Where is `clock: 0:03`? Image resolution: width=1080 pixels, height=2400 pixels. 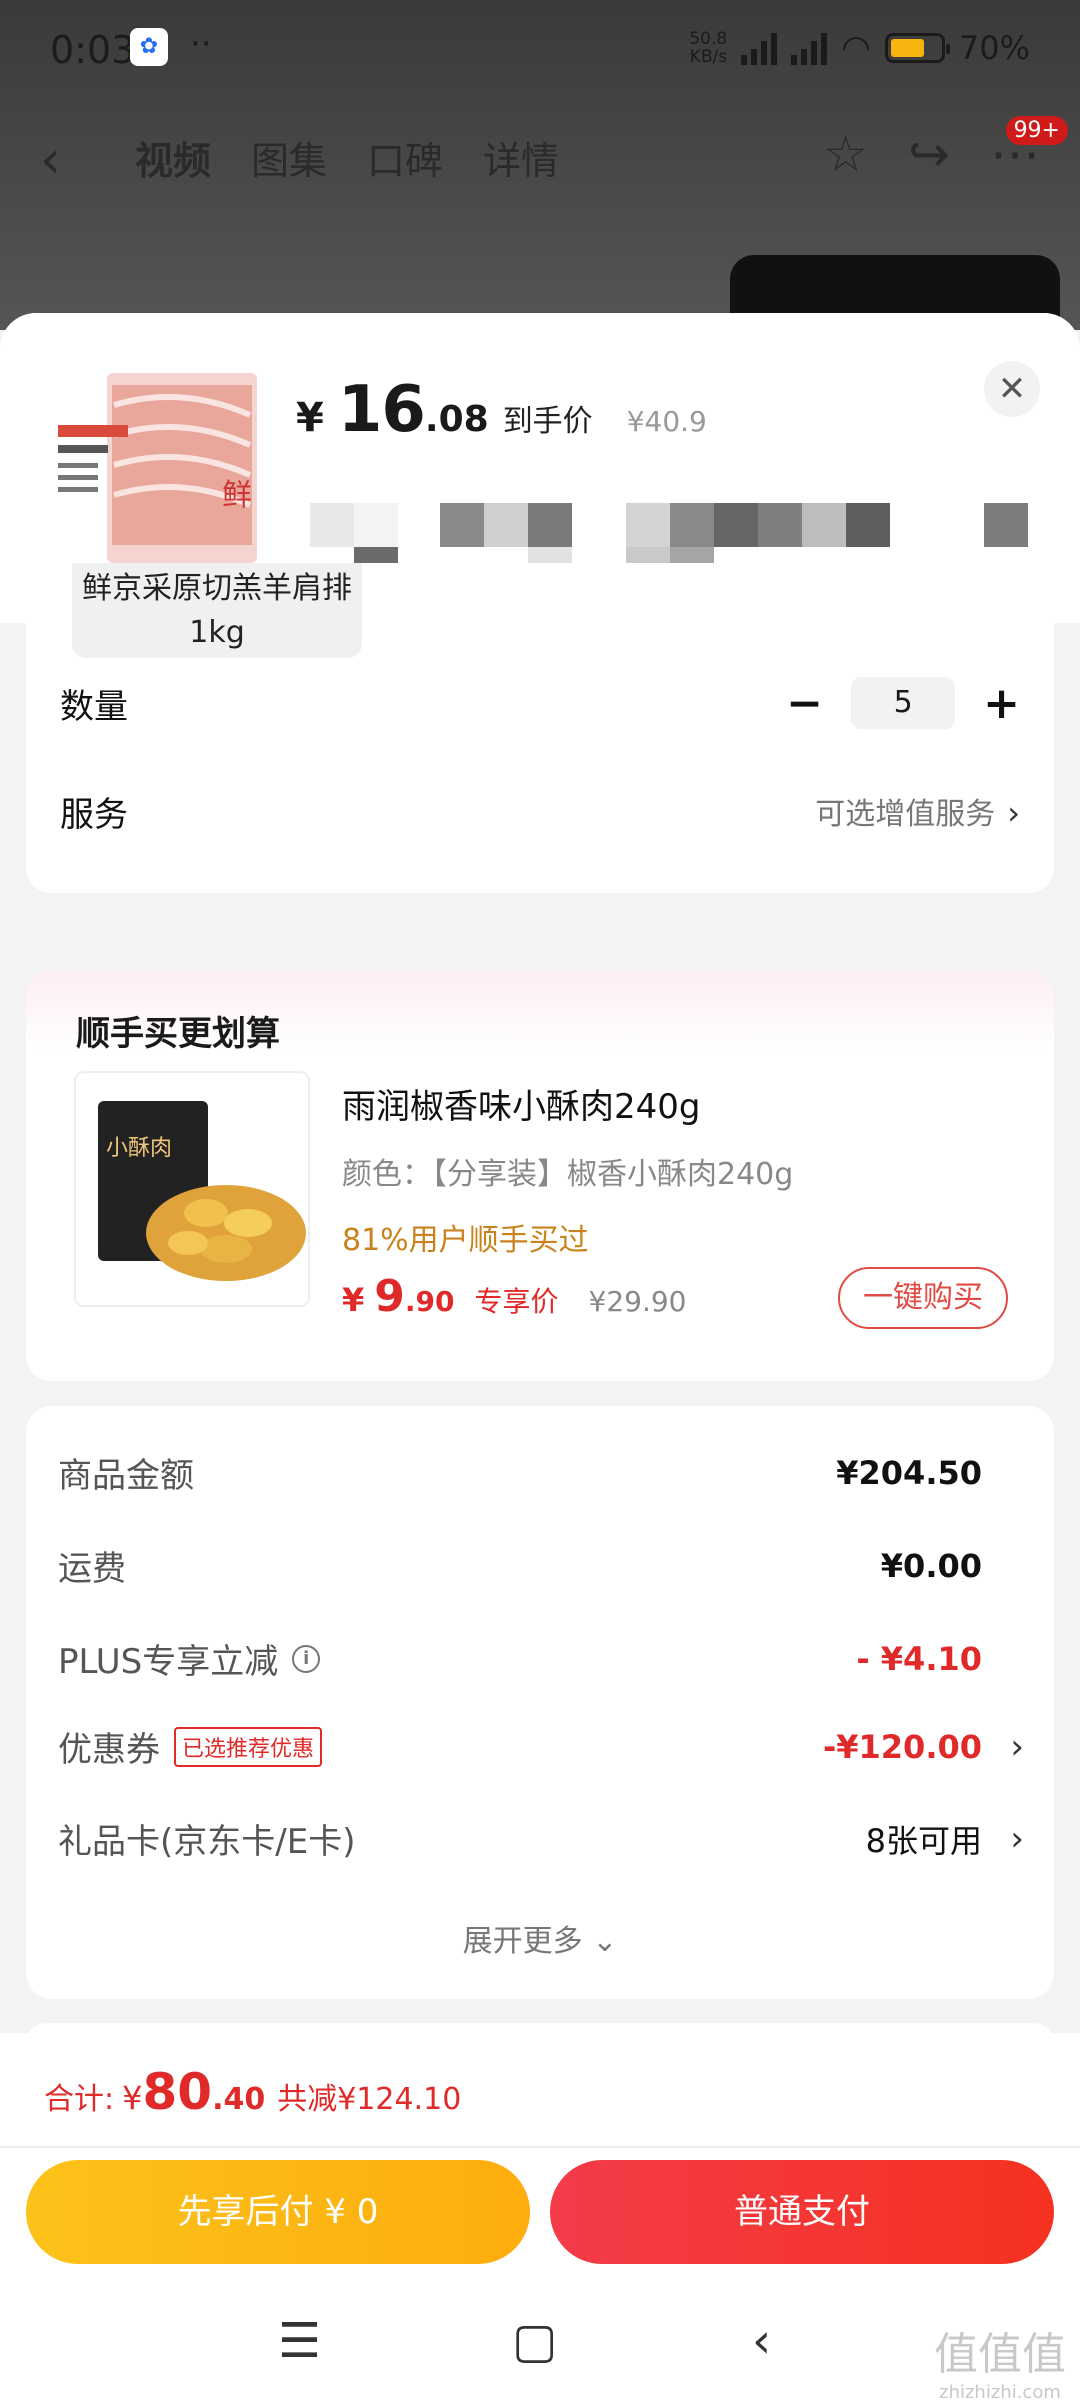
clock: 0:03 is located at coordinates (93, 50).